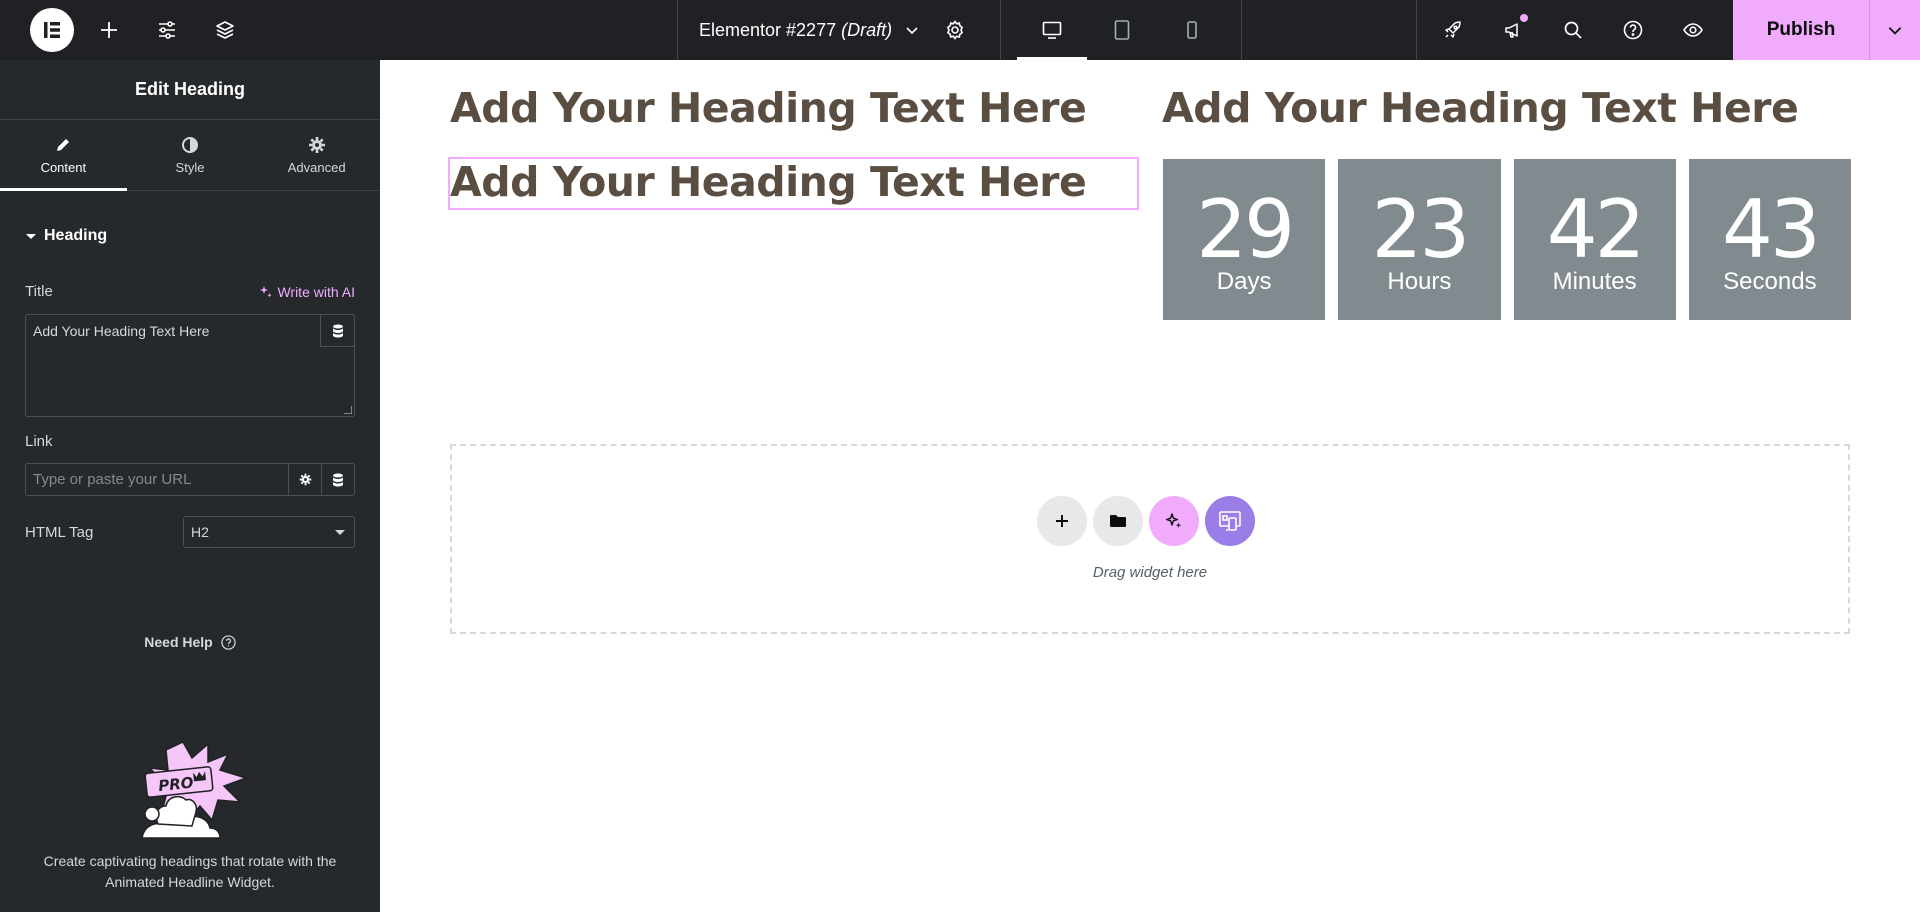 The image size is (1920, 912). I want to click on responsive-layout-icon, so click(1230, 521).